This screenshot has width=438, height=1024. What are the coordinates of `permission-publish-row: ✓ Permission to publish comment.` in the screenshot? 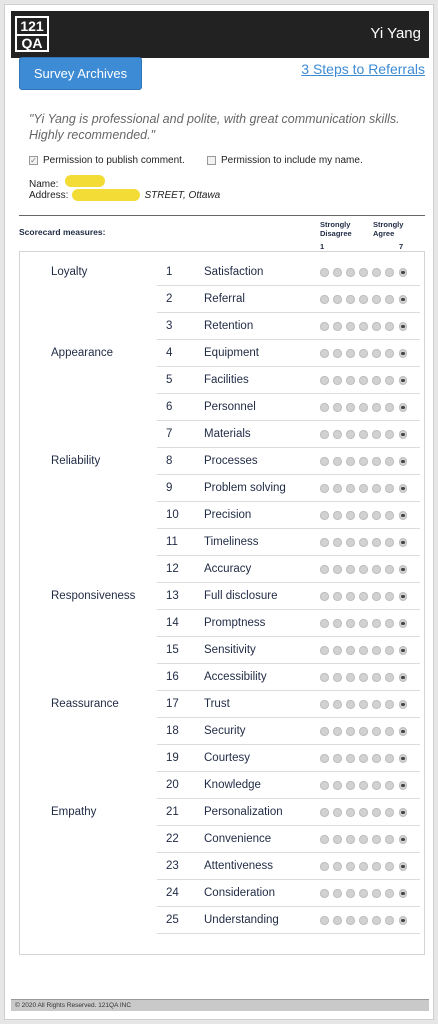 It's located at (107, 160).